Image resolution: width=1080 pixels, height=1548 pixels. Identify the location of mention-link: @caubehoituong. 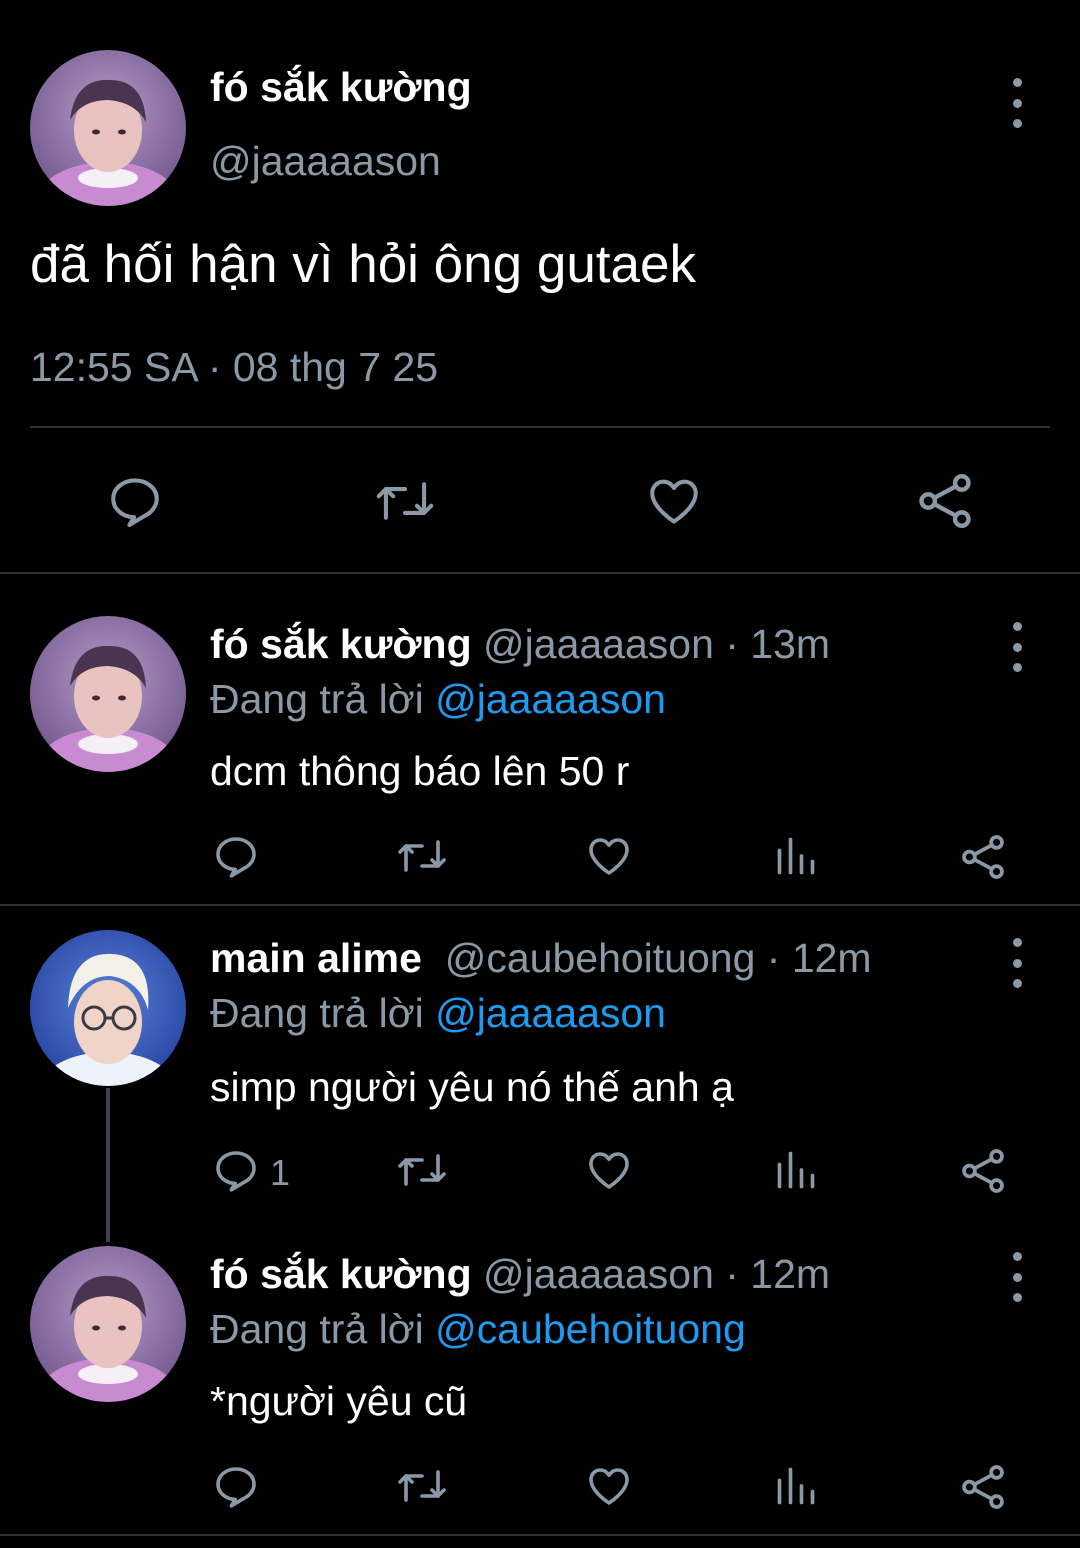
(590, 1329).